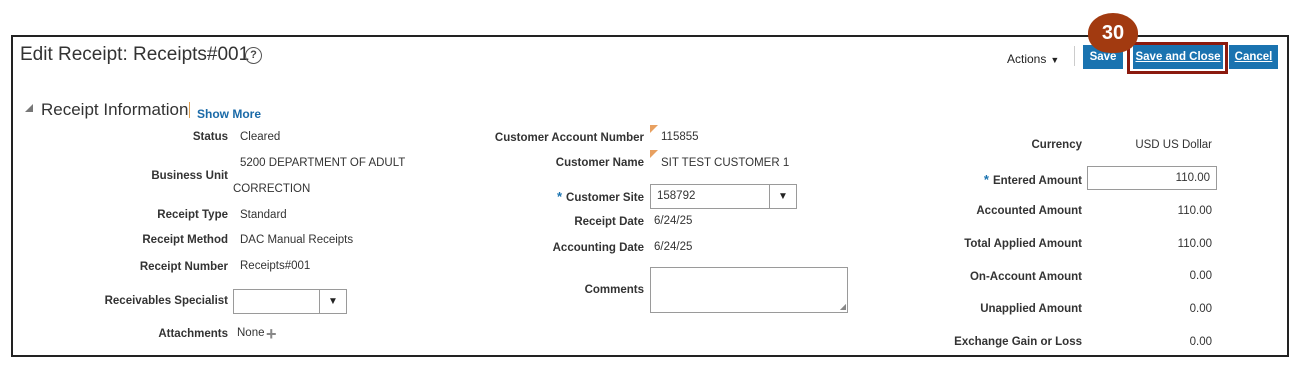  I want to click on help-icon: ?, so click(253, 55).